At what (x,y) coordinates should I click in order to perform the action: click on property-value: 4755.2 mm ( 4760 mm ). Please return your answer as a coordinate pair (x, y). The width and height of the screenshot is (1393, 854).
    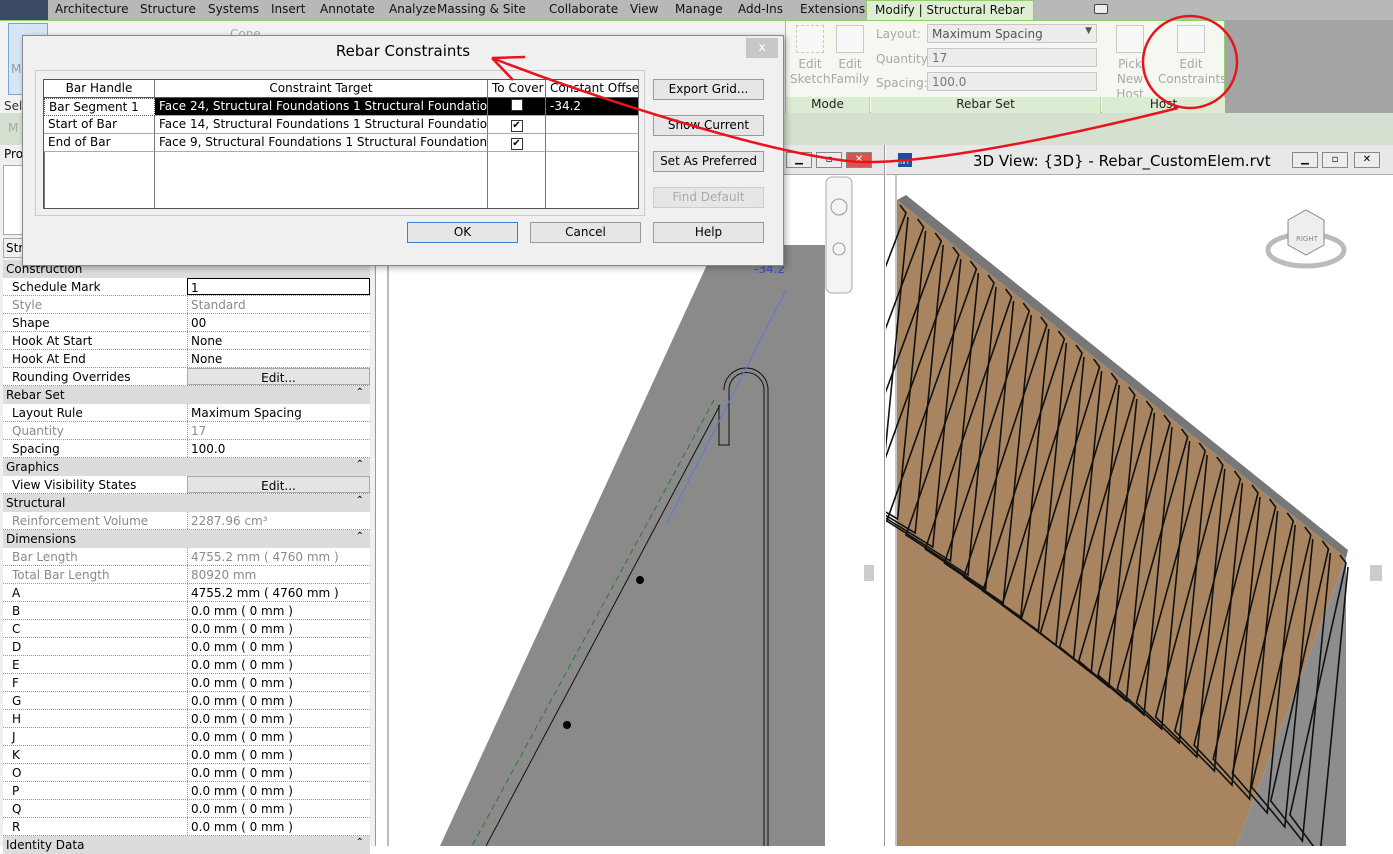
    Looking at the image, I should click on (278, 592).